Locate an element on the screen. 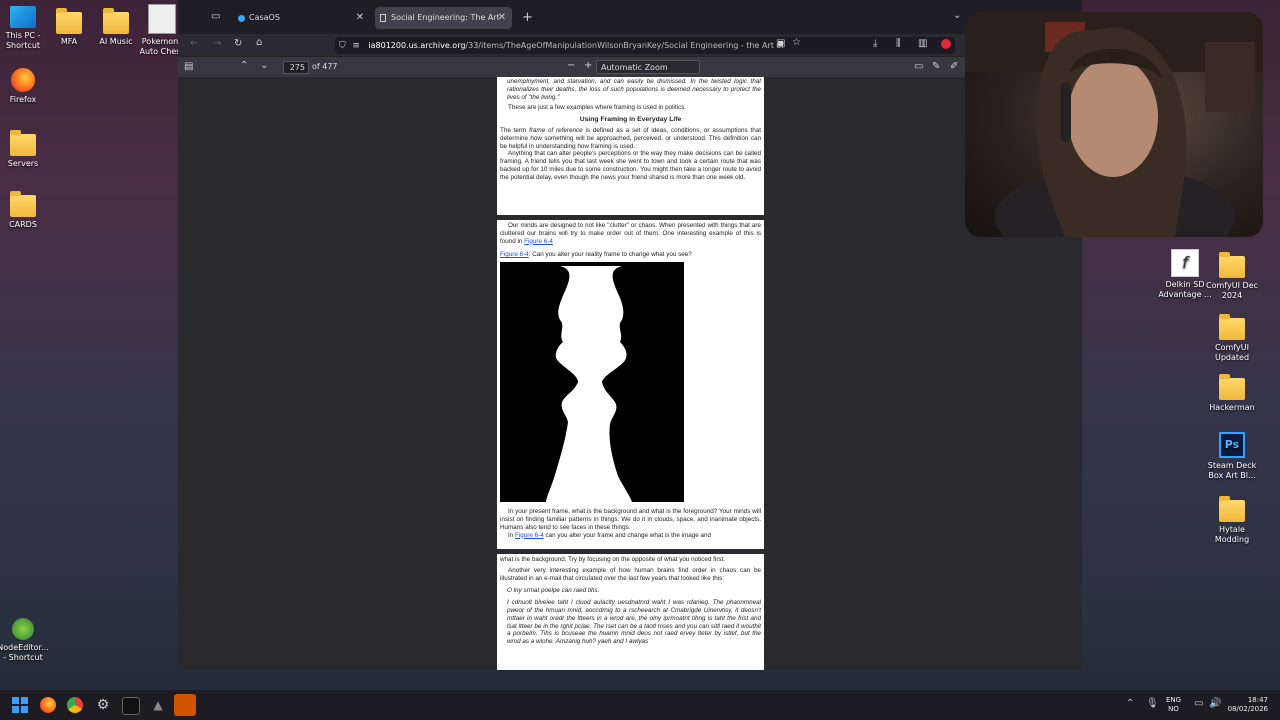 Image resolution: width=1280 pixels, height=720 pixels. forward-icon: → is located at coordinates (217, 43).